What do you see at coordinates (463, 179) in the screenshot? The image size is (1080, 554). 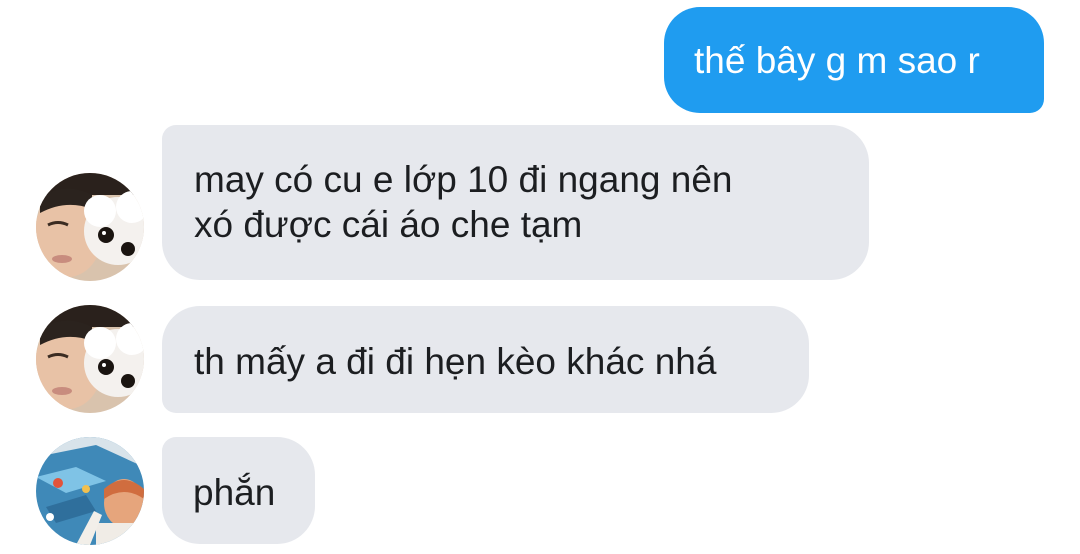 I see `message-text-line: may có cu e lớp 10 đi ngang nên` at bounding box center [463, 179].